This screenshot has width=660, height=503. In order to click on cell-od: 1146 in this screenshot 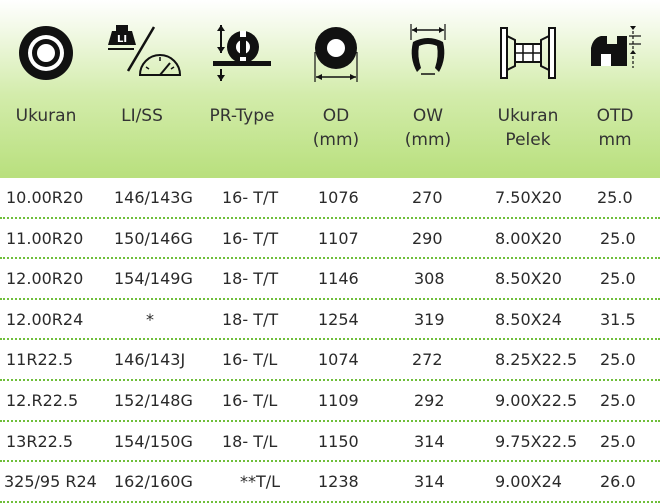, I will do `click(338, 279)`.